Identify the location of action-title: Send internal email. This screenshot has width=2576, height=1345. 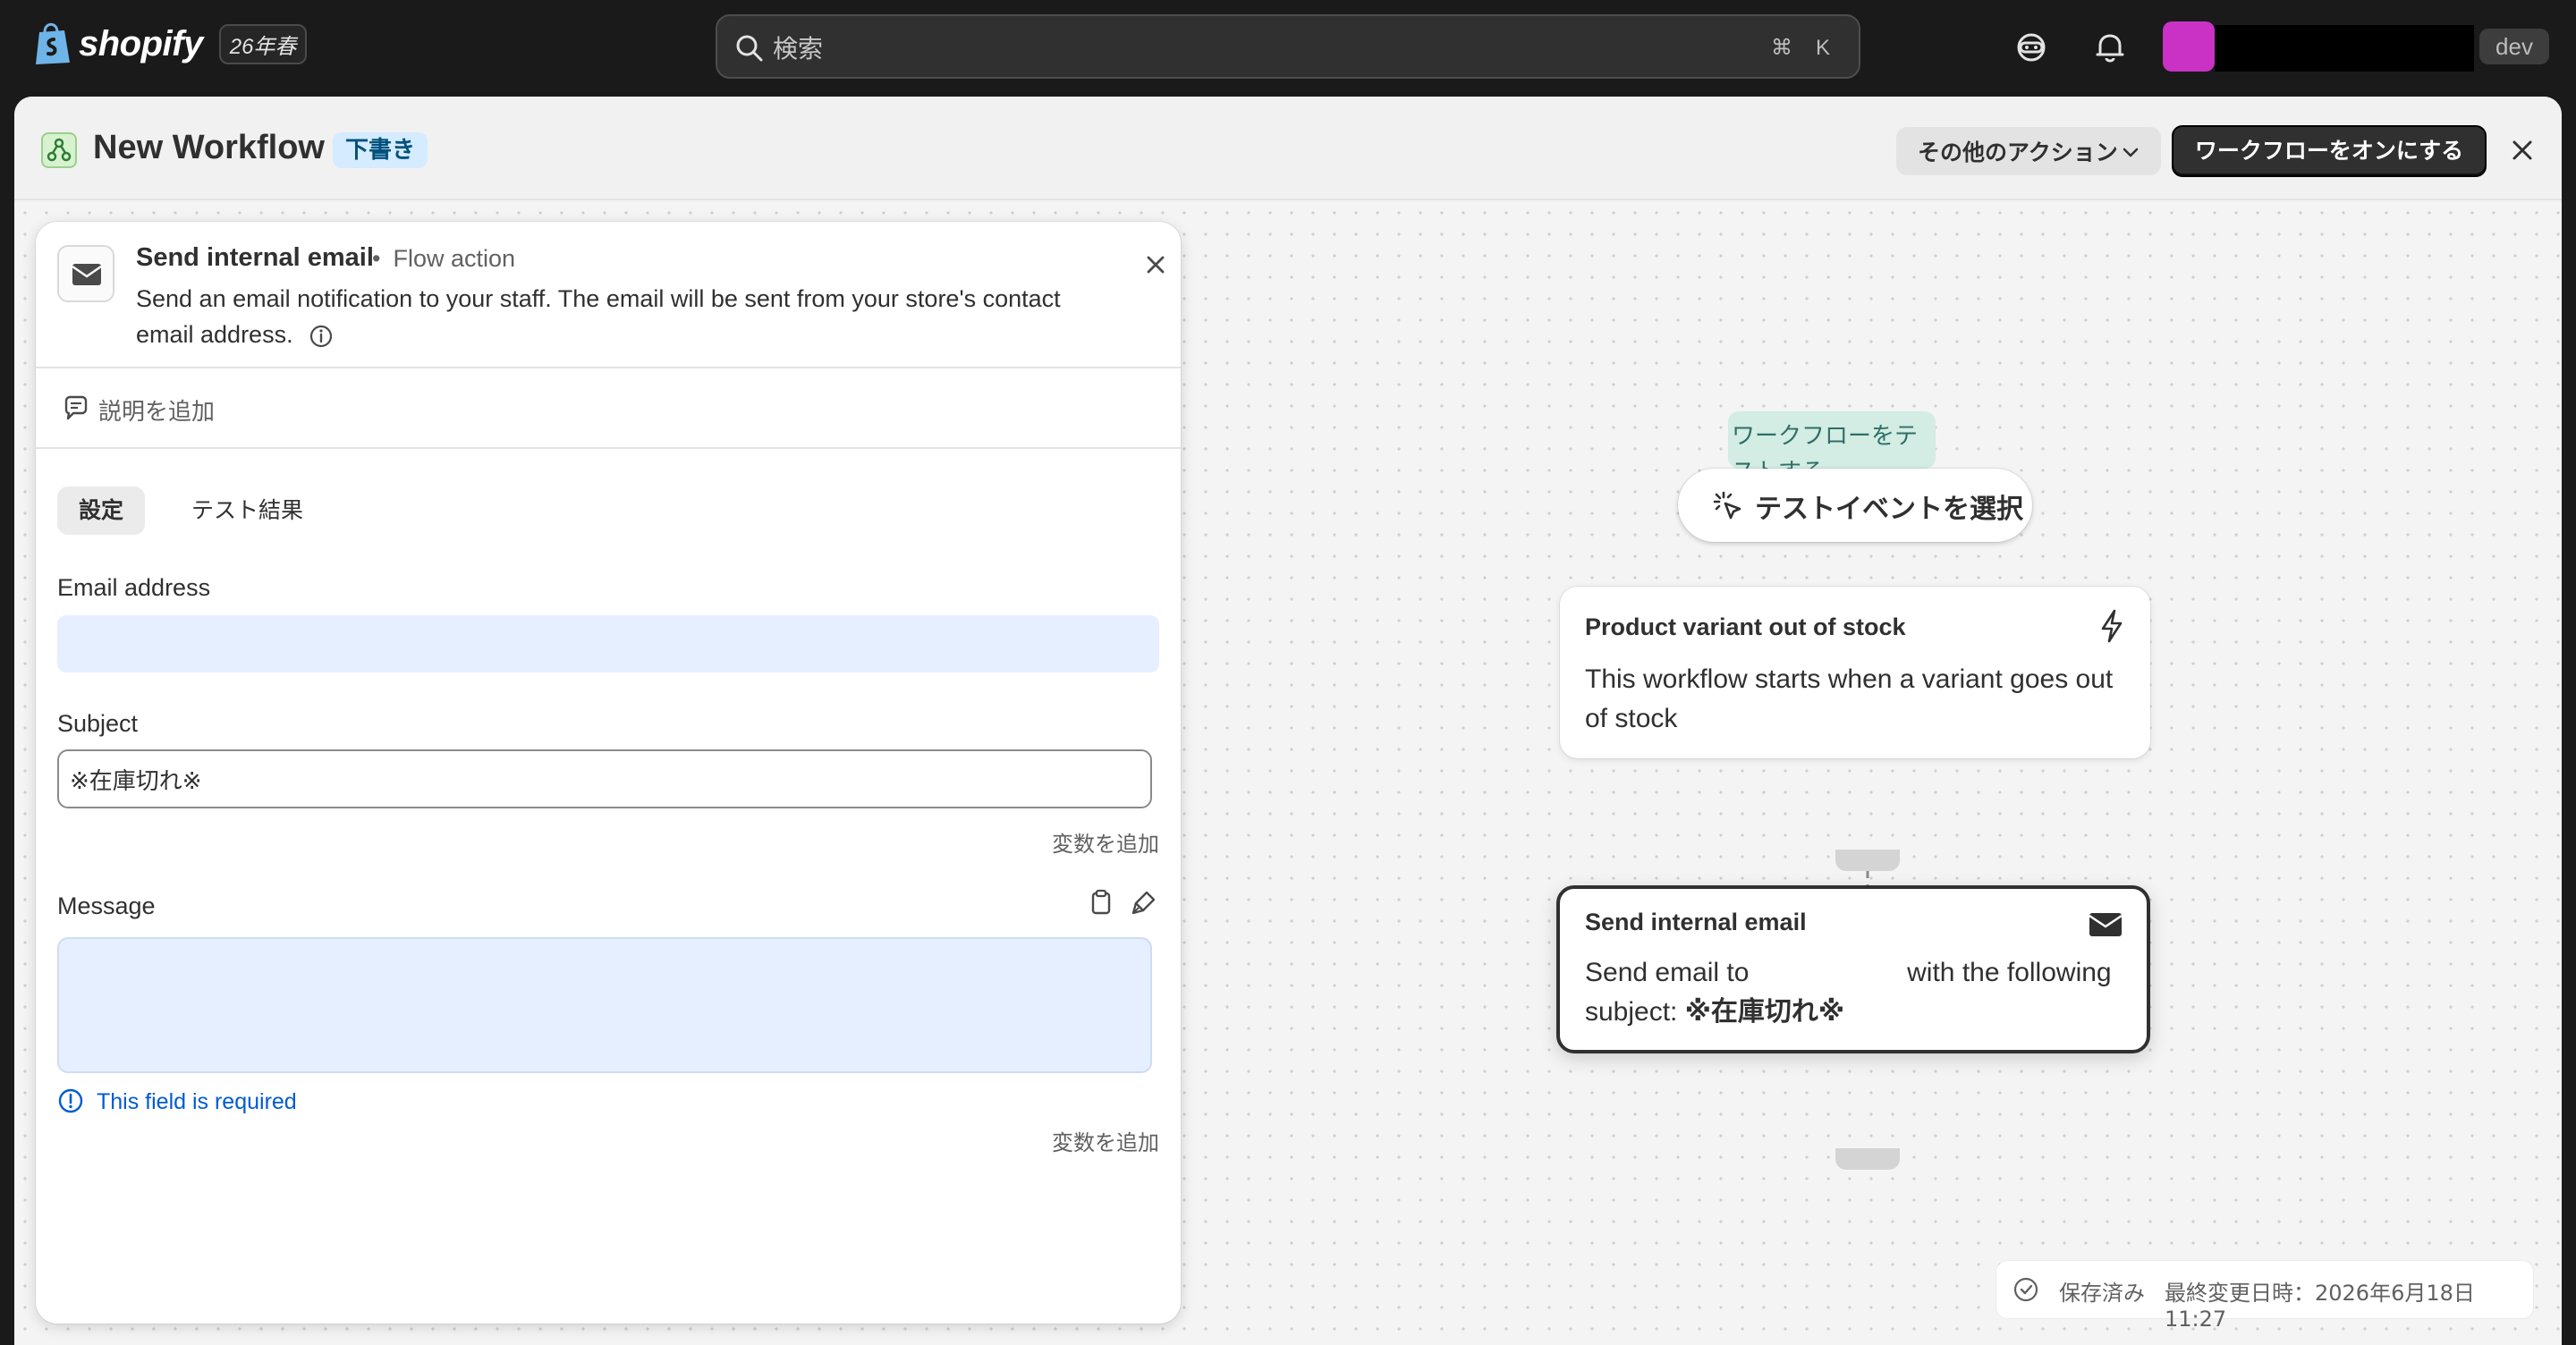
(255, 257).